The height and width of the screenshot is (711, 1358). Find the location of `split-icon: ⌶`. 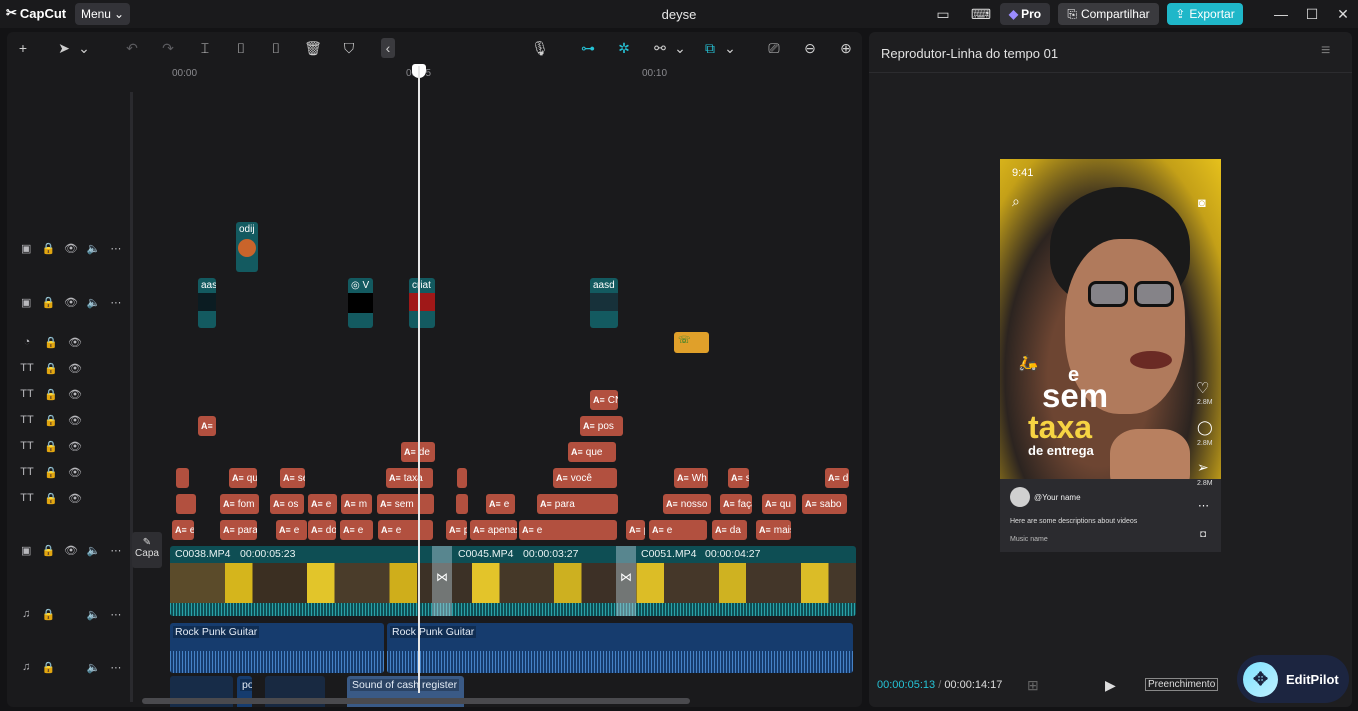

split-icon: ⌶ is located at coordinates (205, 48).